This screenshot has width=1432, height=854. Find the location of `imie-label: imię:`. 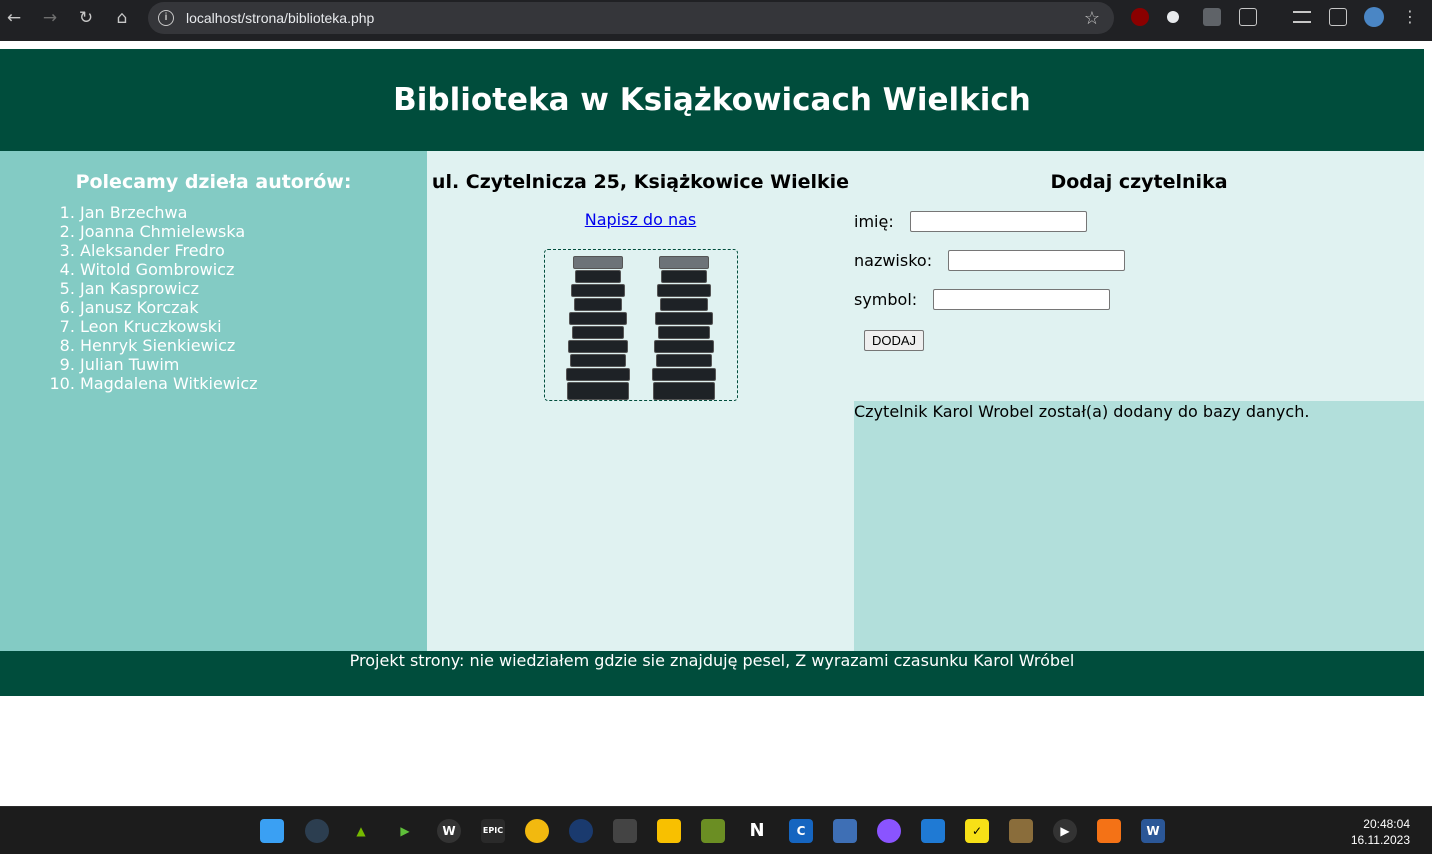

imie-label: imię: is located at coordinates (874, 221).